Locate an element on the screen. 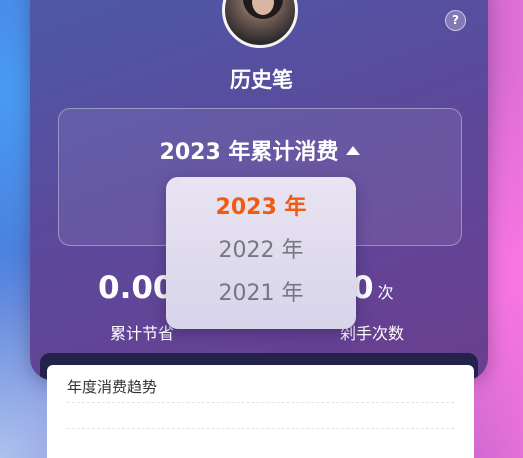 The image size is (523, 458). saved-value: 0.00 is located at coordinates (136, 288).